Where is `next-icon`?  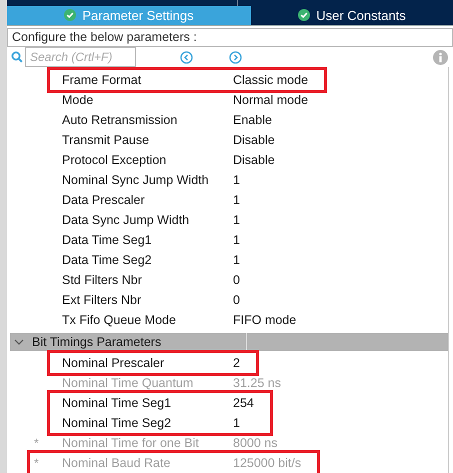 next-icon is located at coordinates (235, 57).